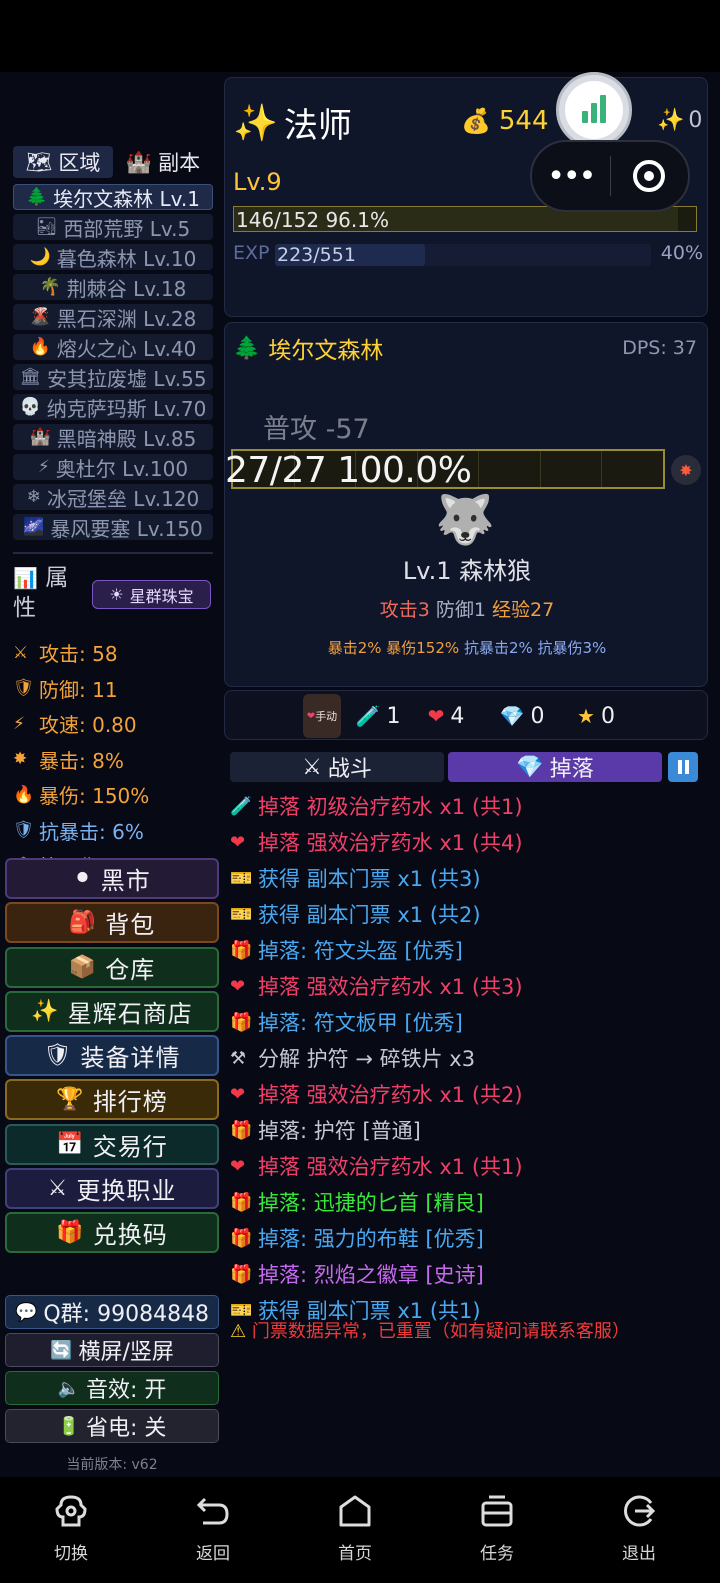  I want to click on exp-text: 223/551, so click(316, 255).